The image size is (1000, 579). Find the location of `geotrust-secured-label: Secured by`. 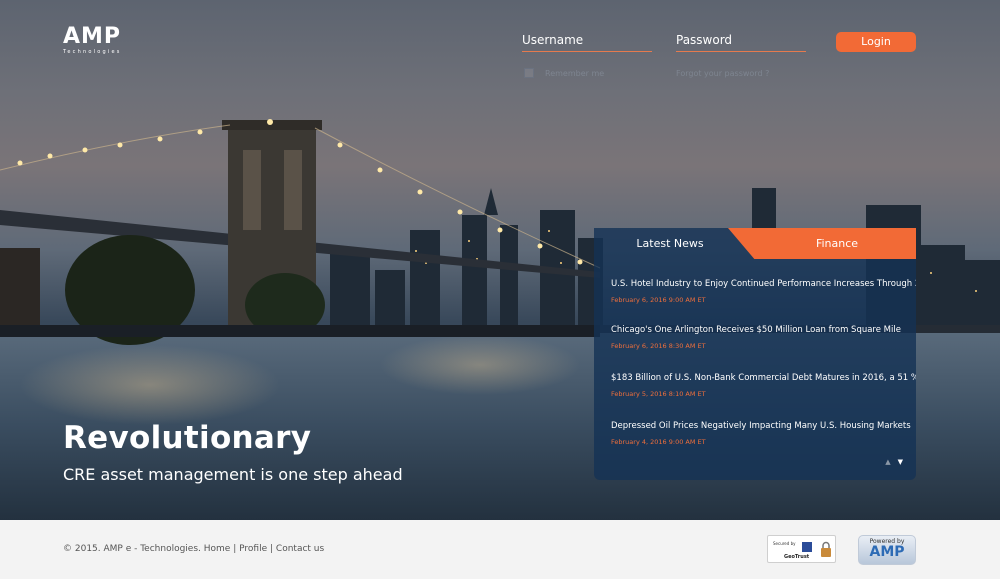

geotrust-secured-label: Secured by is located at coordinates (784, 543).